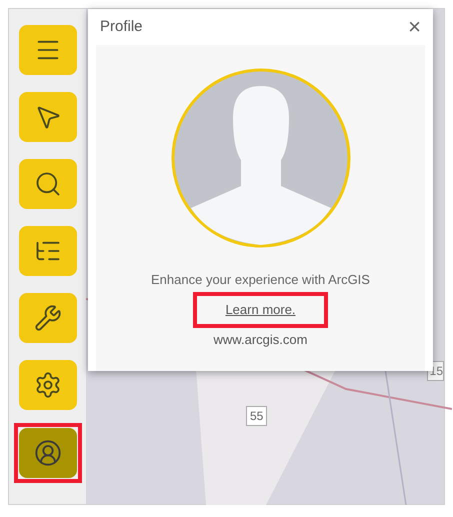  Describe the element at coordinates (261, 339) in the screenshot. I see `website-url: www.arcgis.com` at that location.